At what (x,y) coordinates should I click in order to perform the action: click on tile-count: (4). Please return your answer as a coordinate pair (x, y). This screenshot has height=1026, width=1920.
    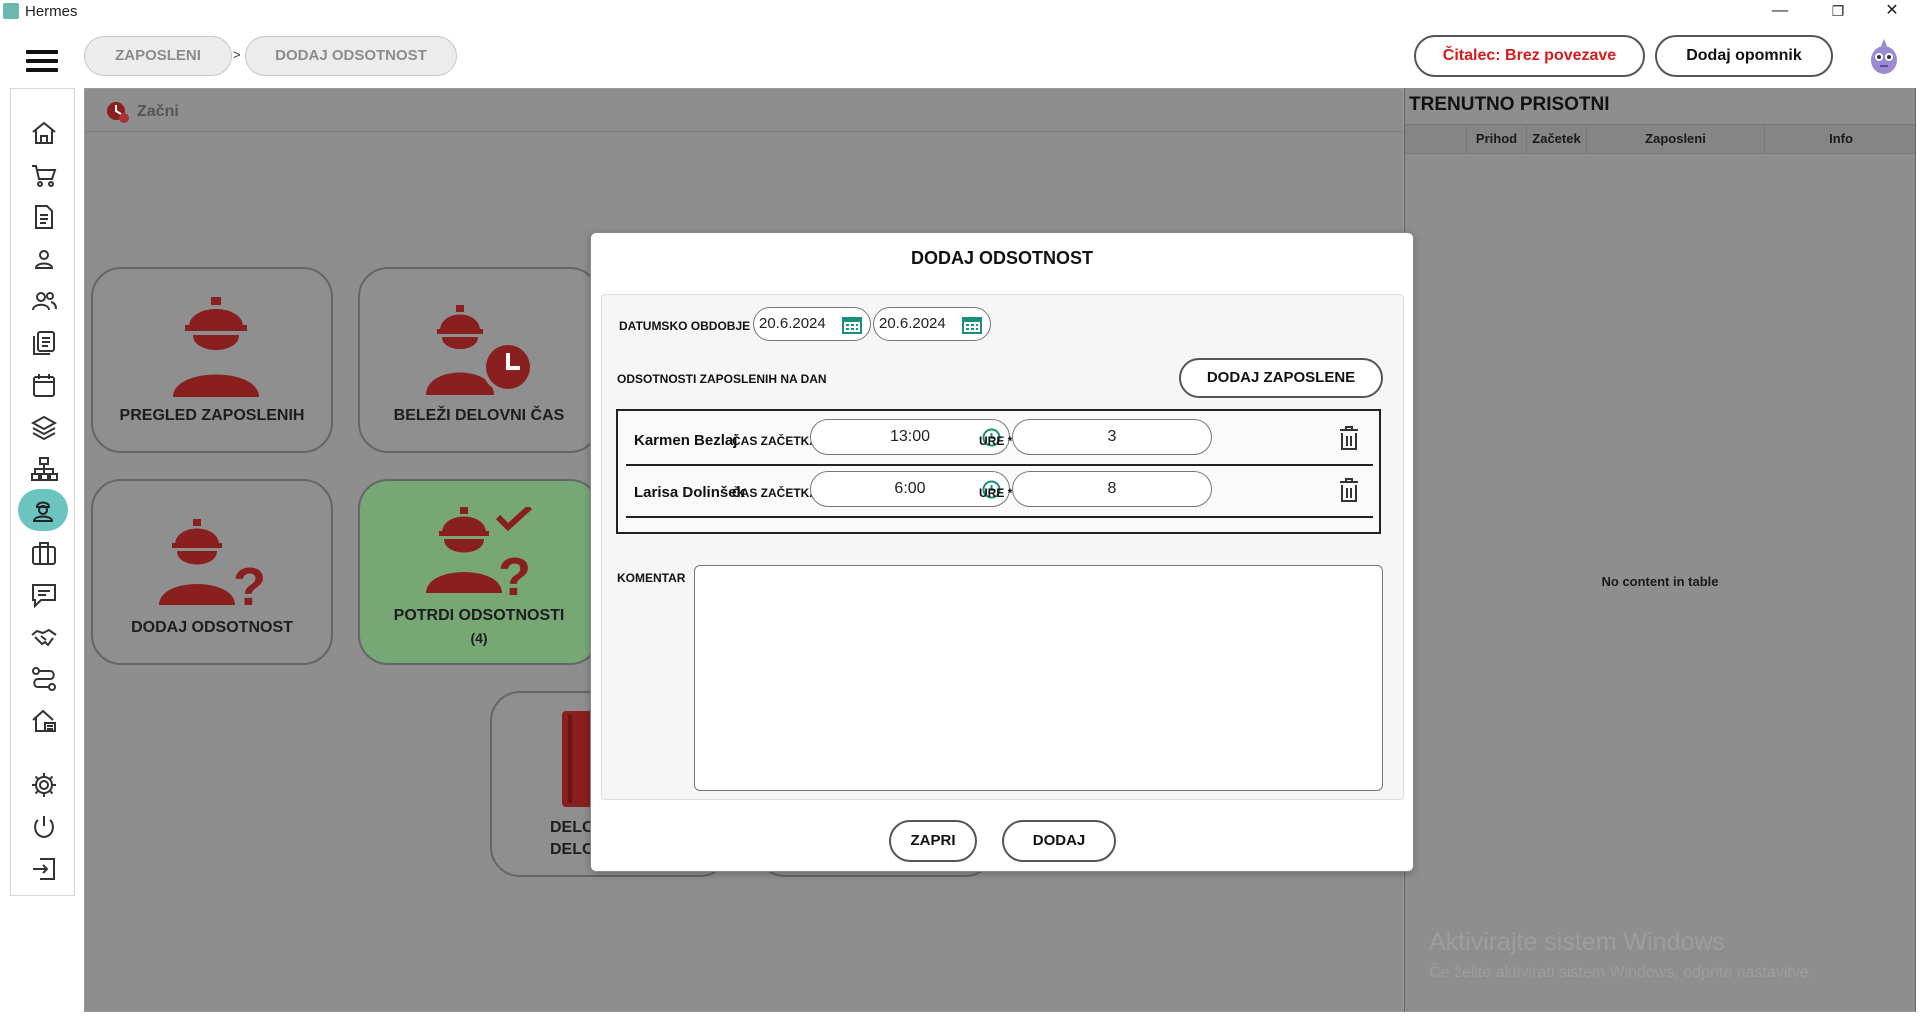
    Looking at the image, I should click on (479, 638).